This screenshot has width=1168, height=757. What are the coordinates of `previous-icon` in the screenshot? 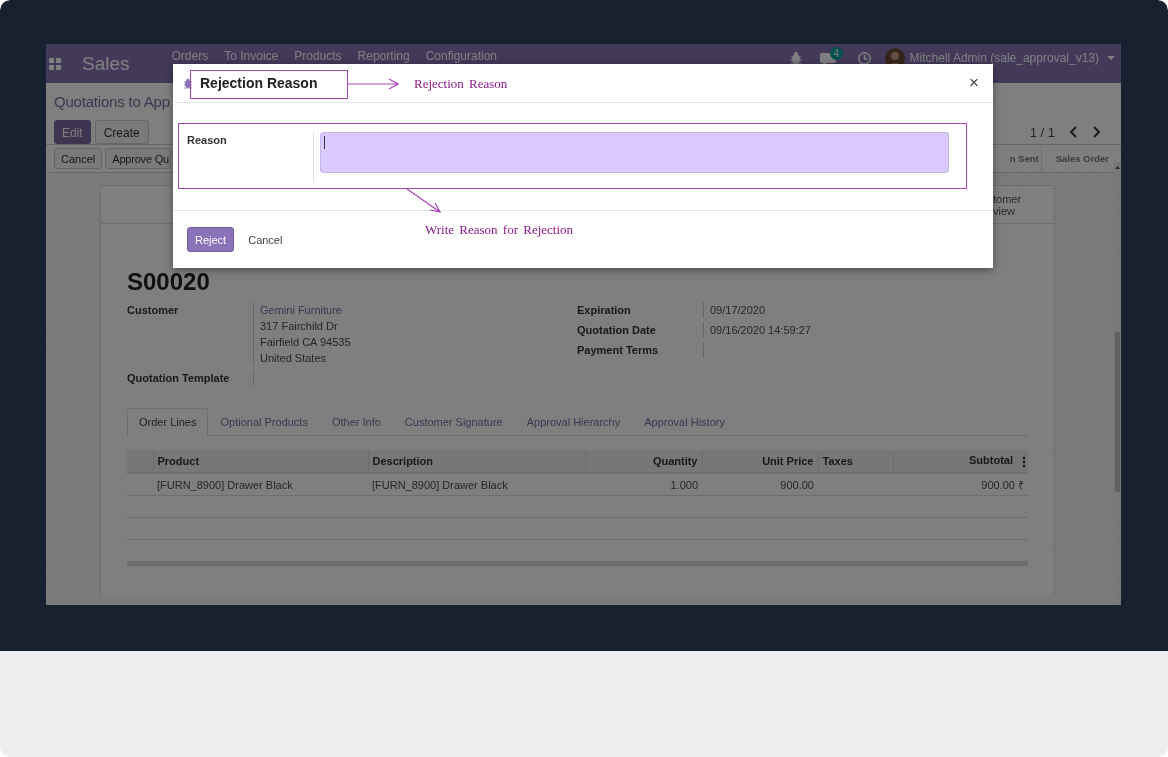 It's located at (1073, 132).